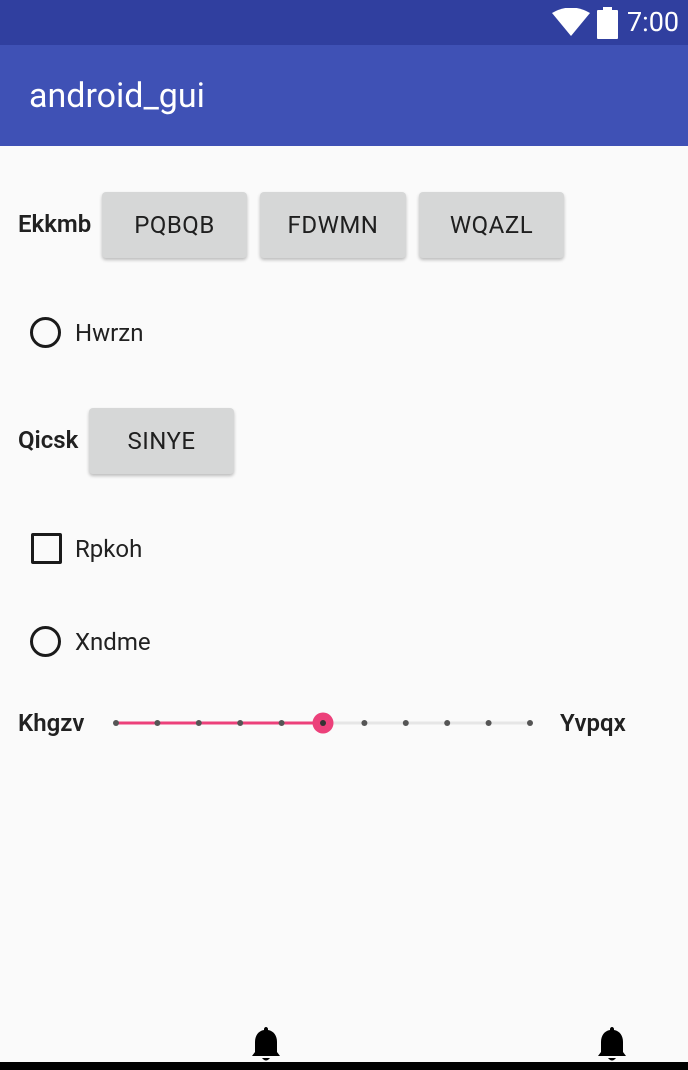 The width and height of the screenshot is (688, 1070). Describe the element at coordinates (344, 95) in the screenshot. I see `app-bar: android_gui` at that location.